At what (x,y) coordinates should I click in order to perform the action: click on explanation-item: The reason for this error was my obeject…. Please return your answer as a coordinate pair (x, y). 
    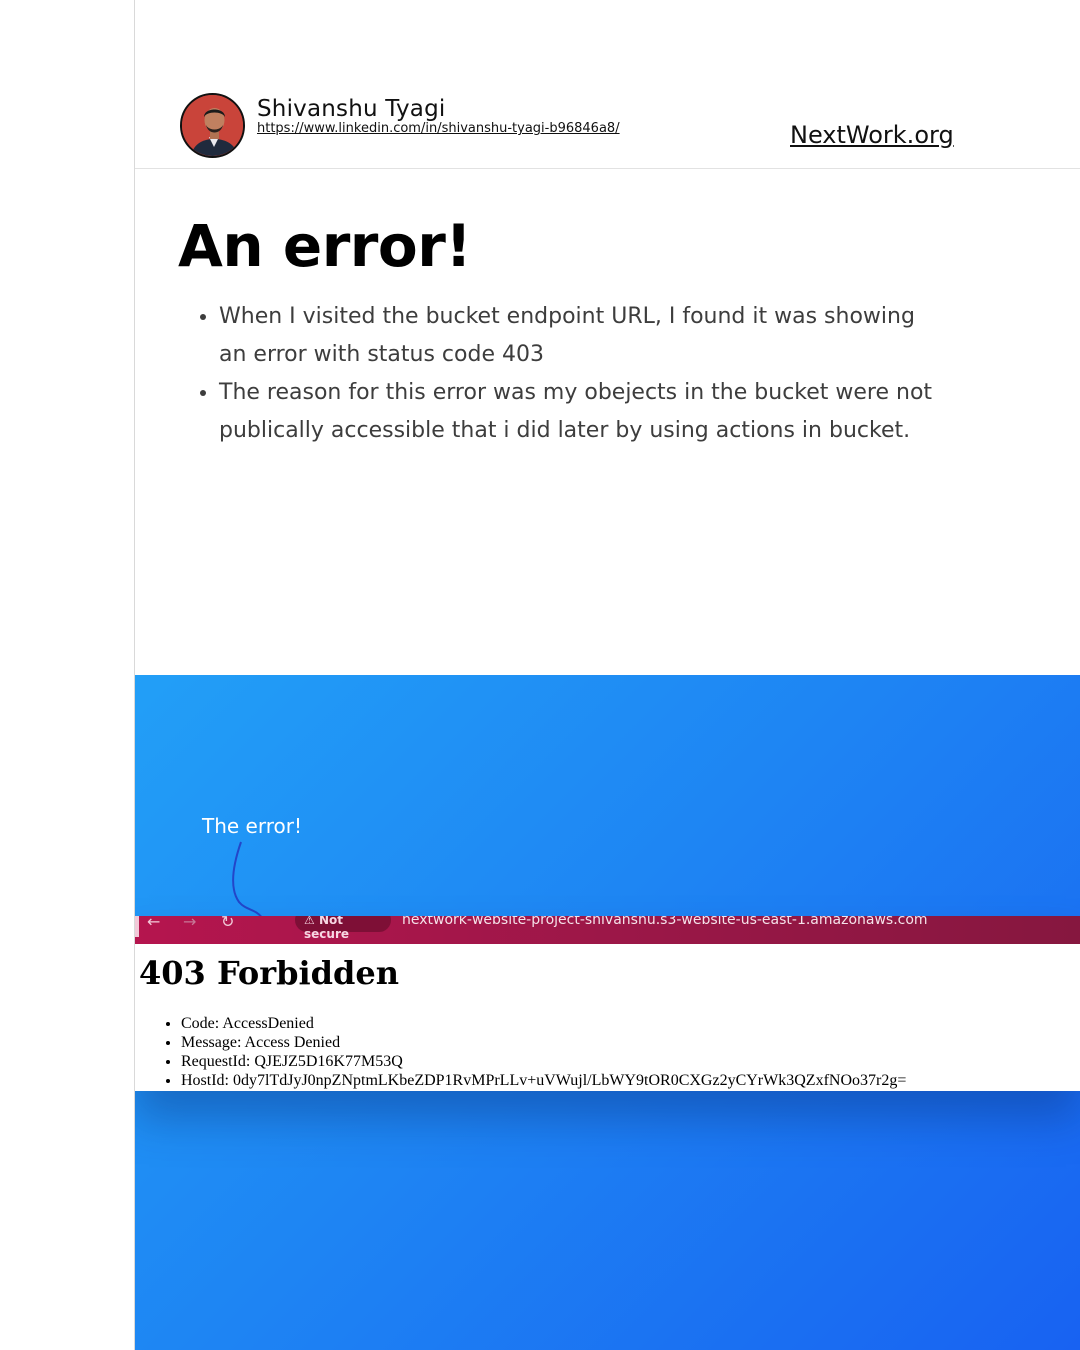
    Looking at the image, I should click on (582, 412).